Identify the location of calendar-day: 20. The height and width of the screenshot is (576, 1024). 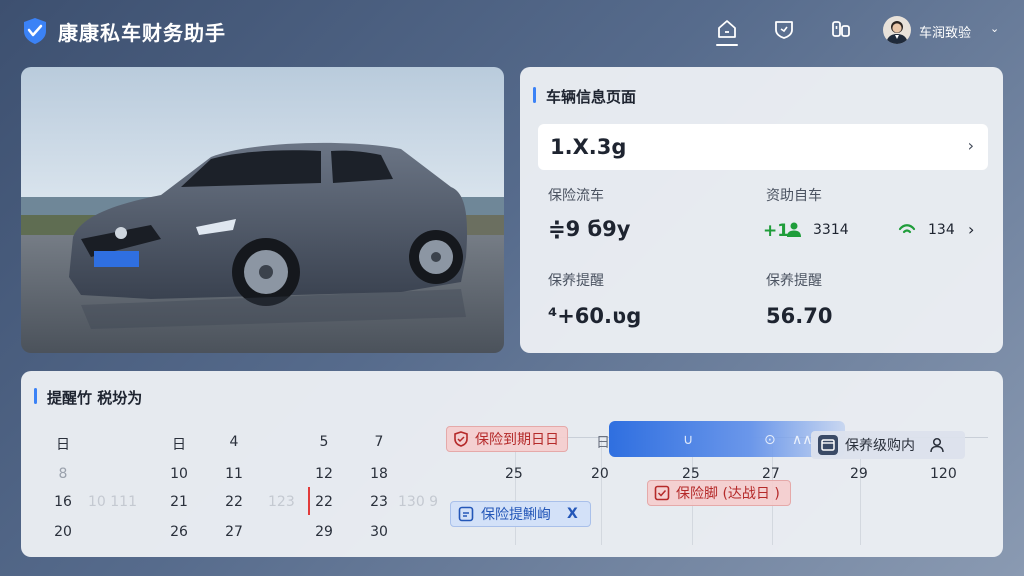
(63, 532).